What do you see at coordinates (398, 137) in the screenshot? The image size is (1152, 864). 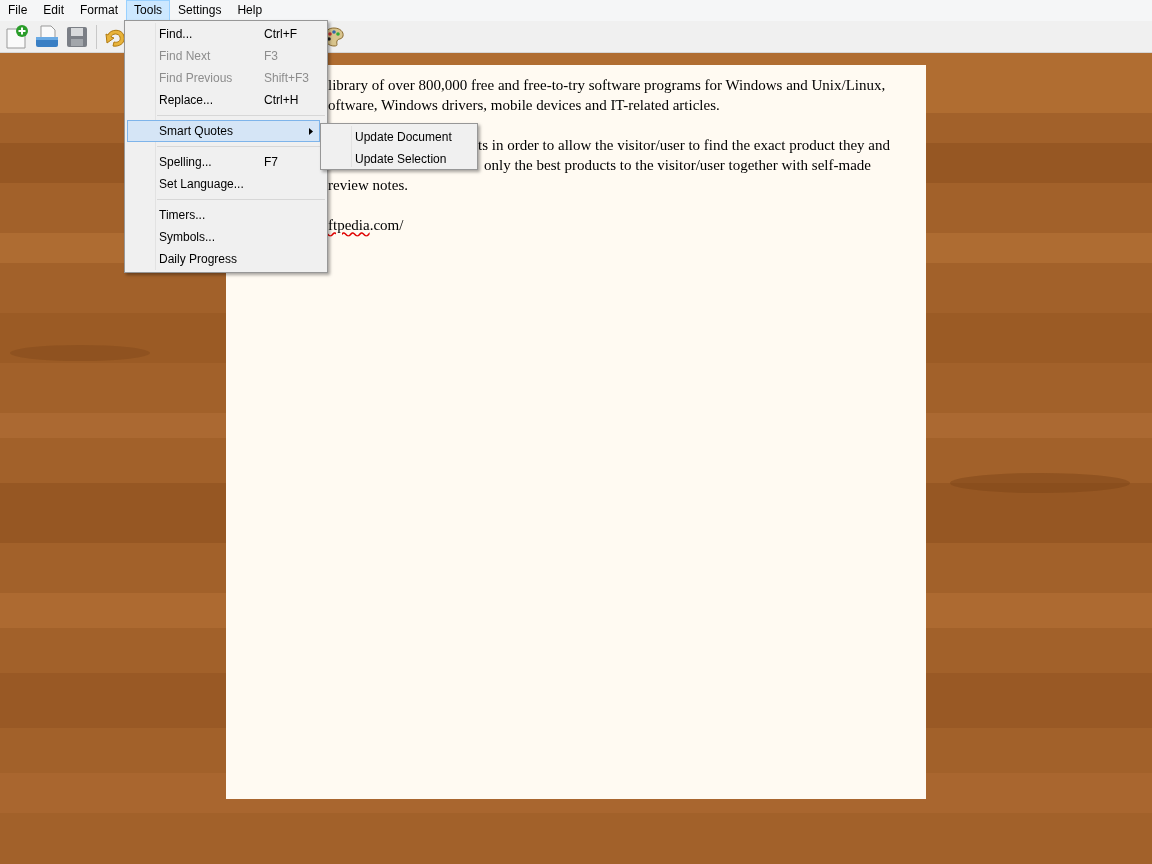 I see `menu-item: Update Document` at bounding box center [398, 137].